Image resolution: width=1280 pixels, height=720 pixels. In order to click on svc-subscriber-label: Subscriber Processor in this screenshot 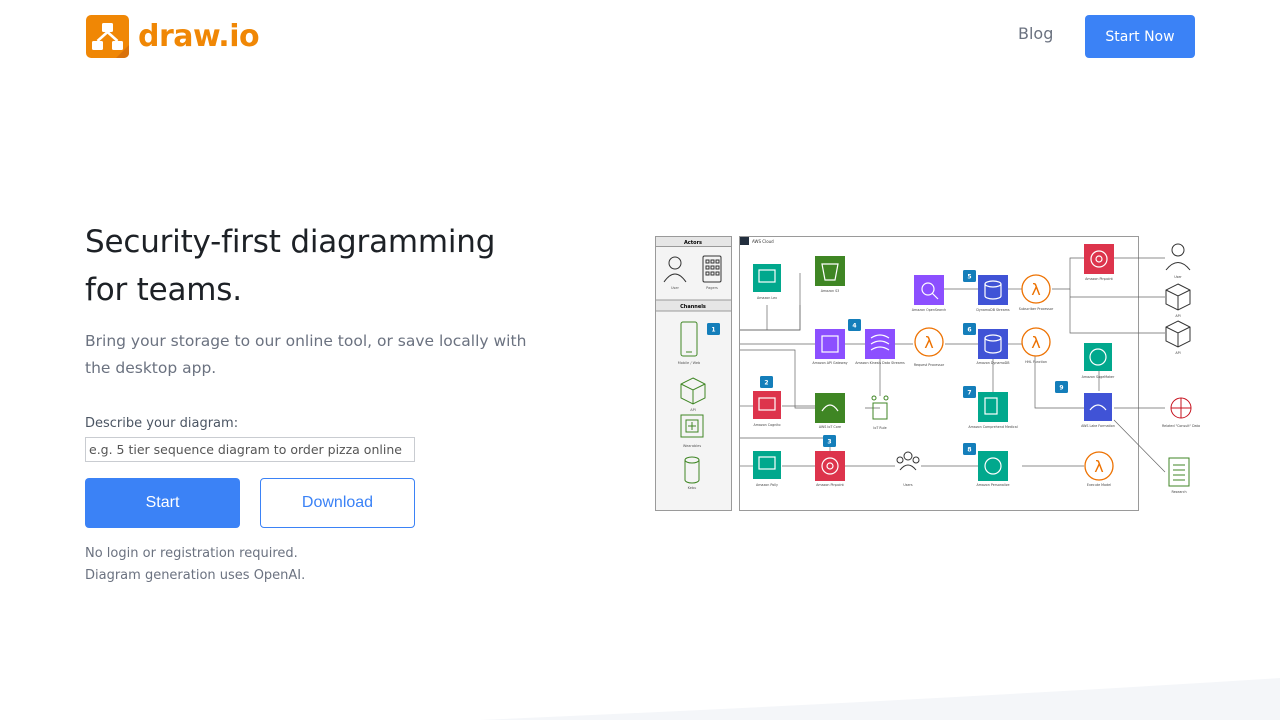, I will do `click(1036, 309)`.